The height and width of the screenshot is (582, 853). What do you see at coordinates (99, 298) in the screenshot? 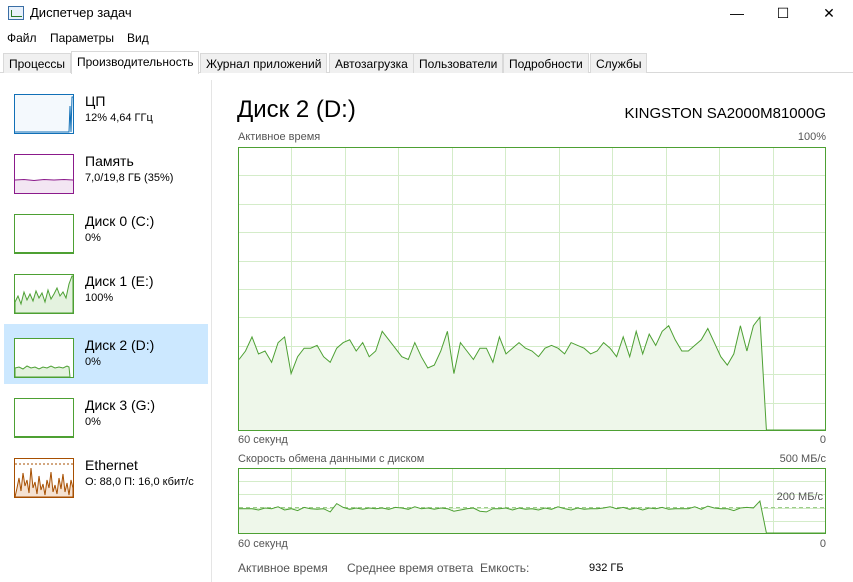
I see `sidebar-item-value: 100%` at bounding box center [99, 298].